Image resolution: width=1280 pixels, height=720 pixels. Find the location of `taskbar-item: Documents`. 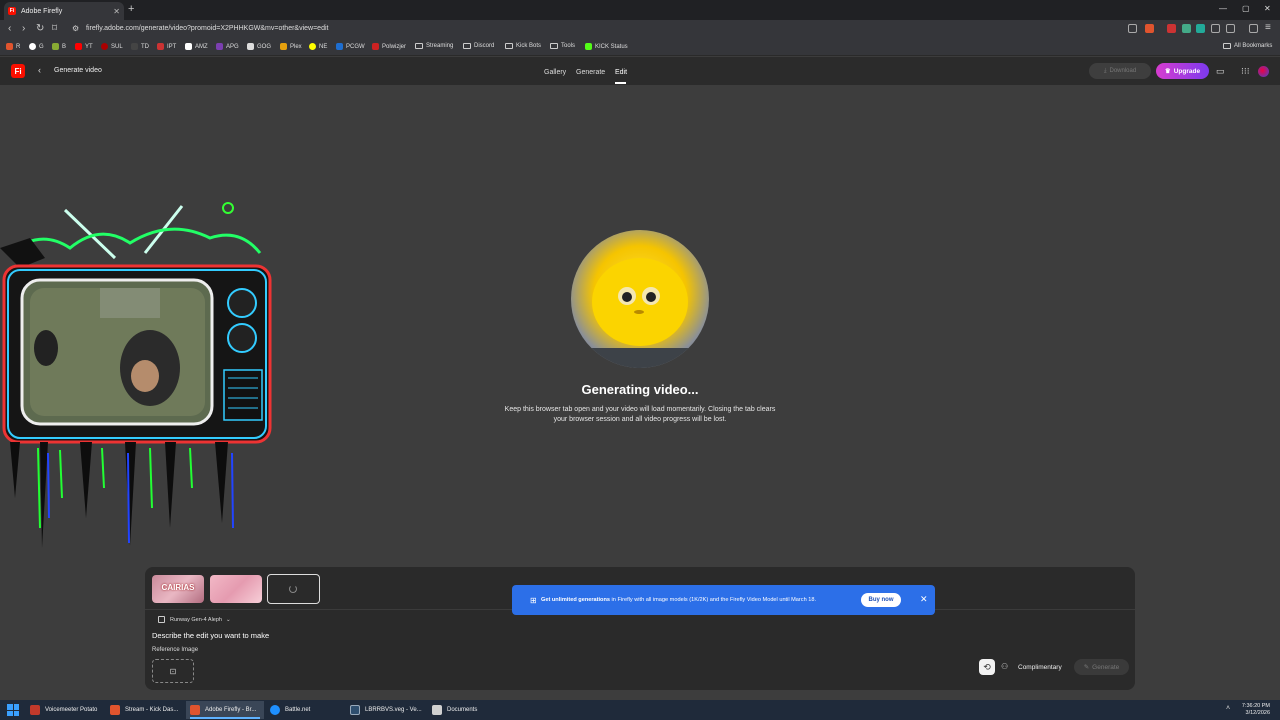

taskbar-item: Documents is located at coordinates (466, 710).